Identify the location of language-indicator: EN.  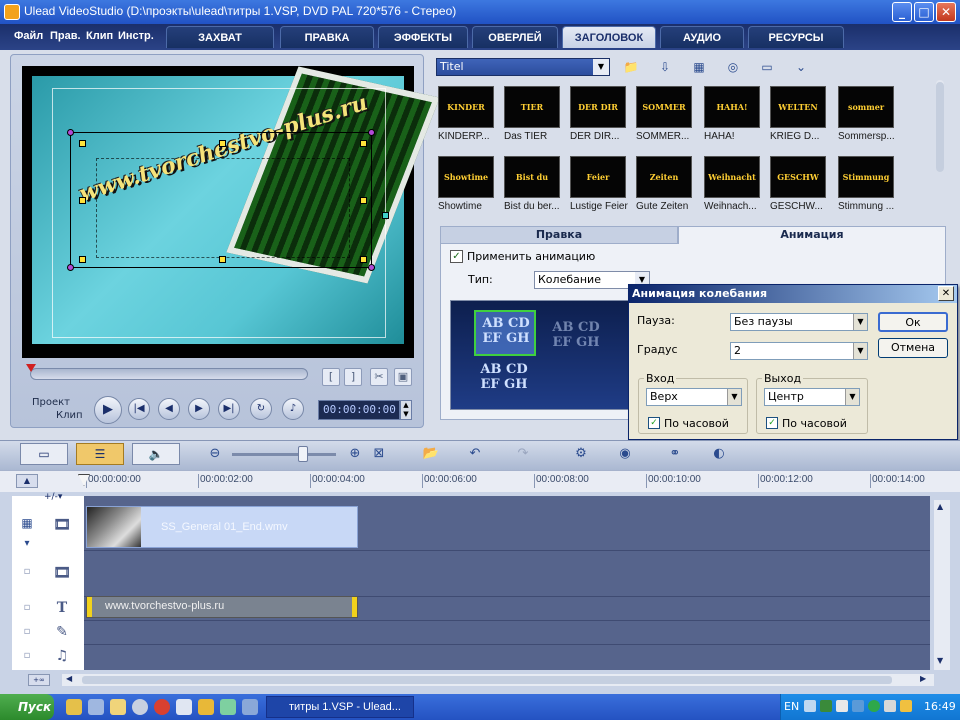
(791, 706).